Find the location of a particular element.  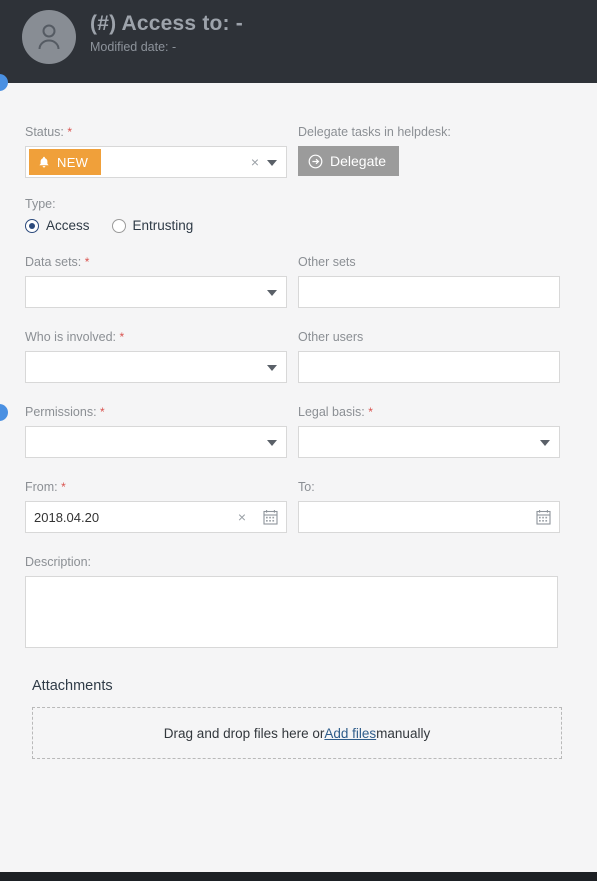

user-avatar-icon is located at coordinates (49, 37).